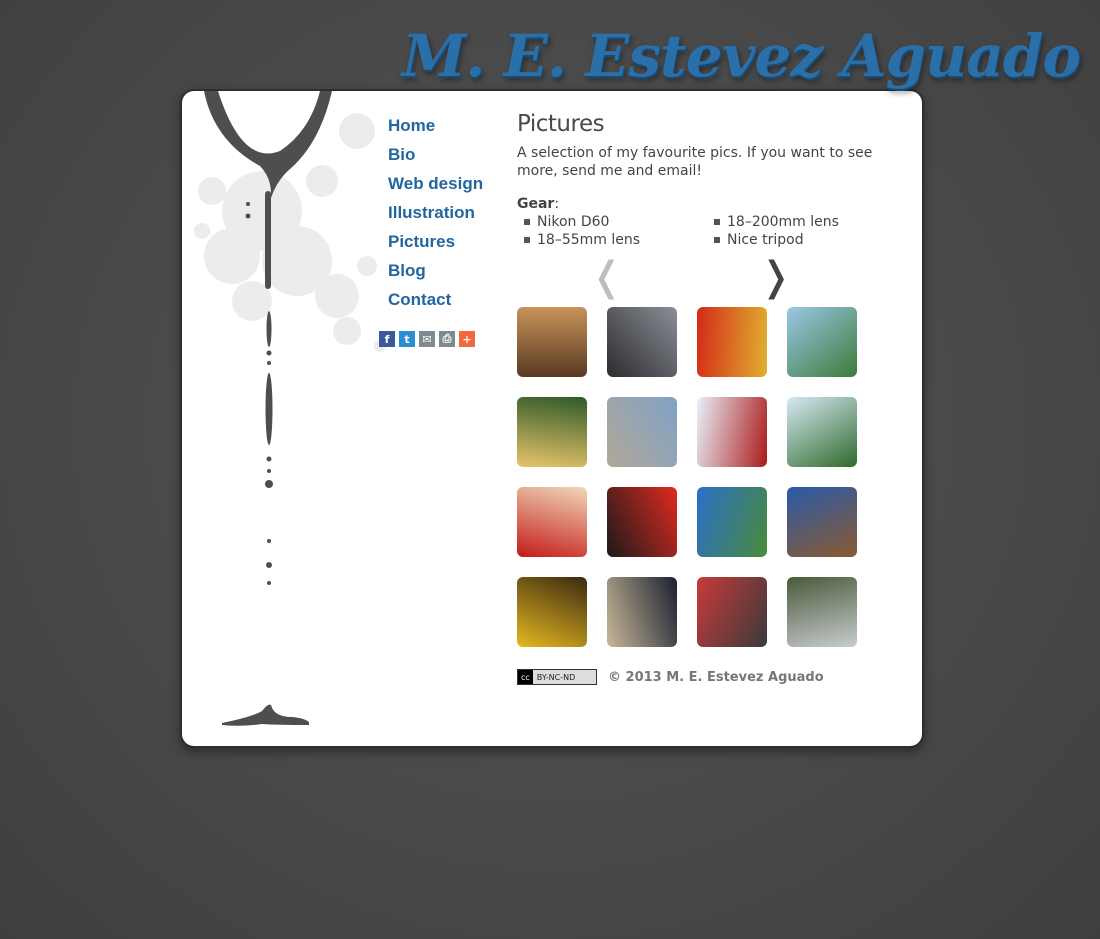 This screenshot has height=939, width=1100. What do you see at coordinates (435, 241) in the screenshot?
I see `nav-pictures: Pictures` at bounding box center [435, 241].